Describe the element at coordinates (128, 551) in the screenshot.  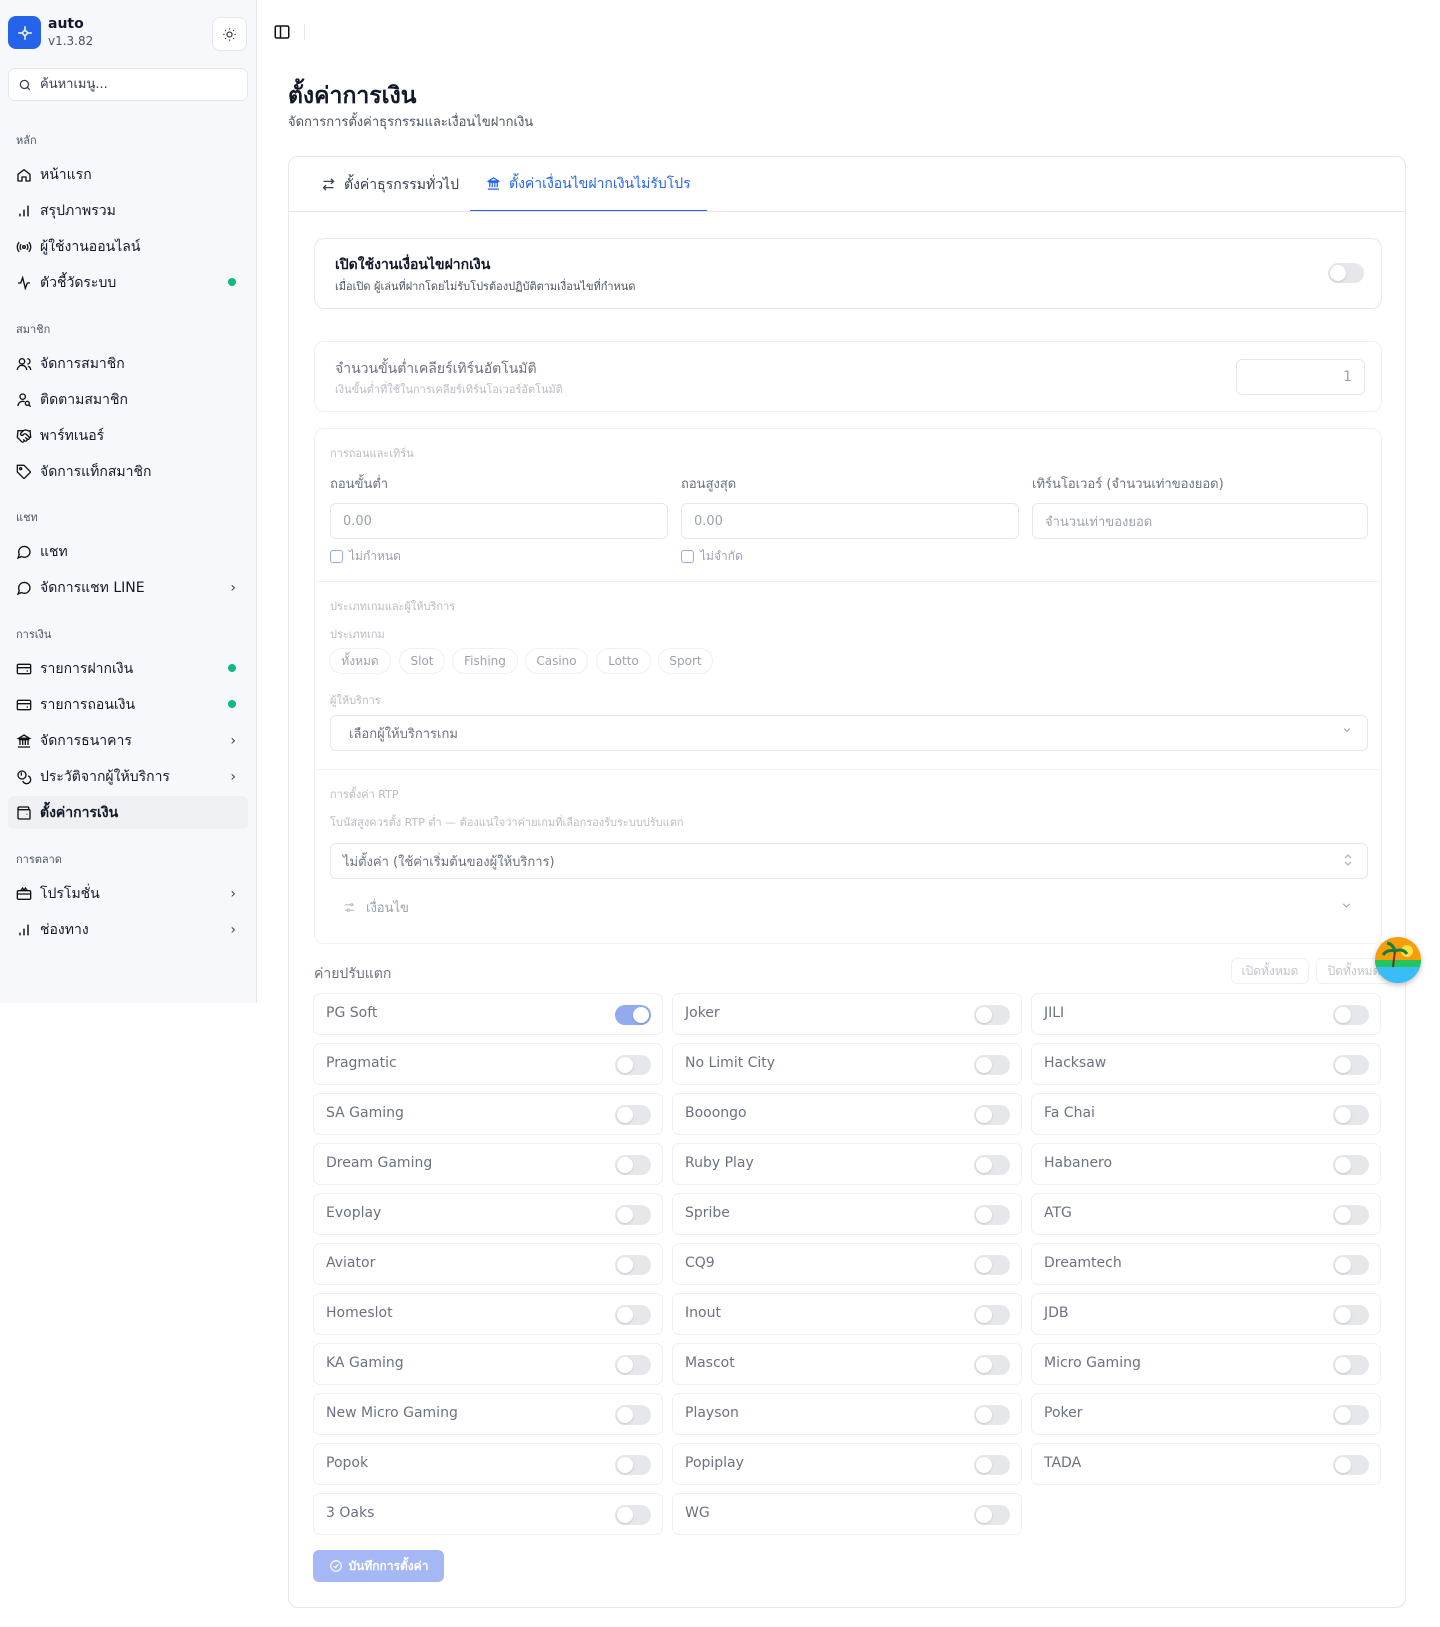
I see `sidebar-item-chat: แชท` at that location.